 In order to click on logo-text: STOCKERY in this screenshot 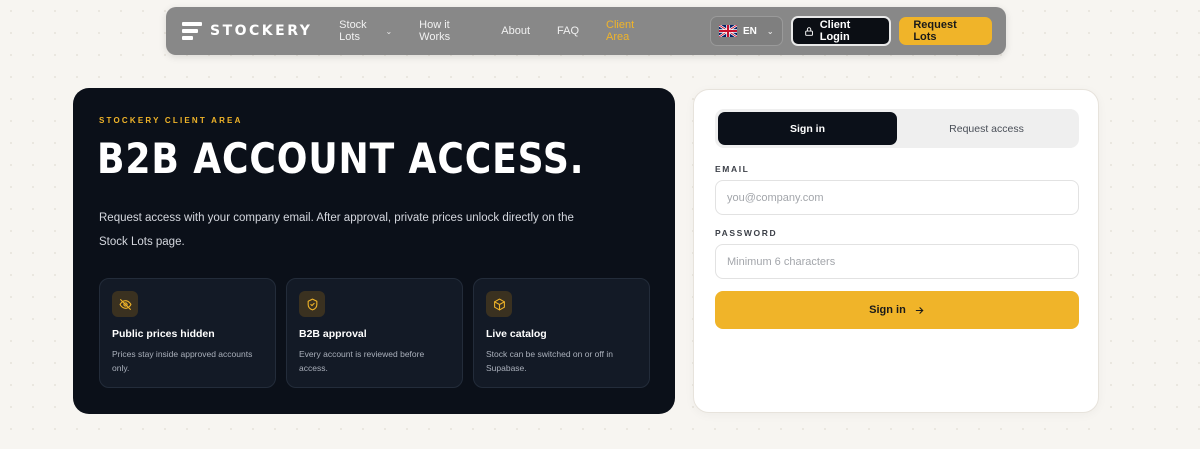, I will do `click(261, 31)`.